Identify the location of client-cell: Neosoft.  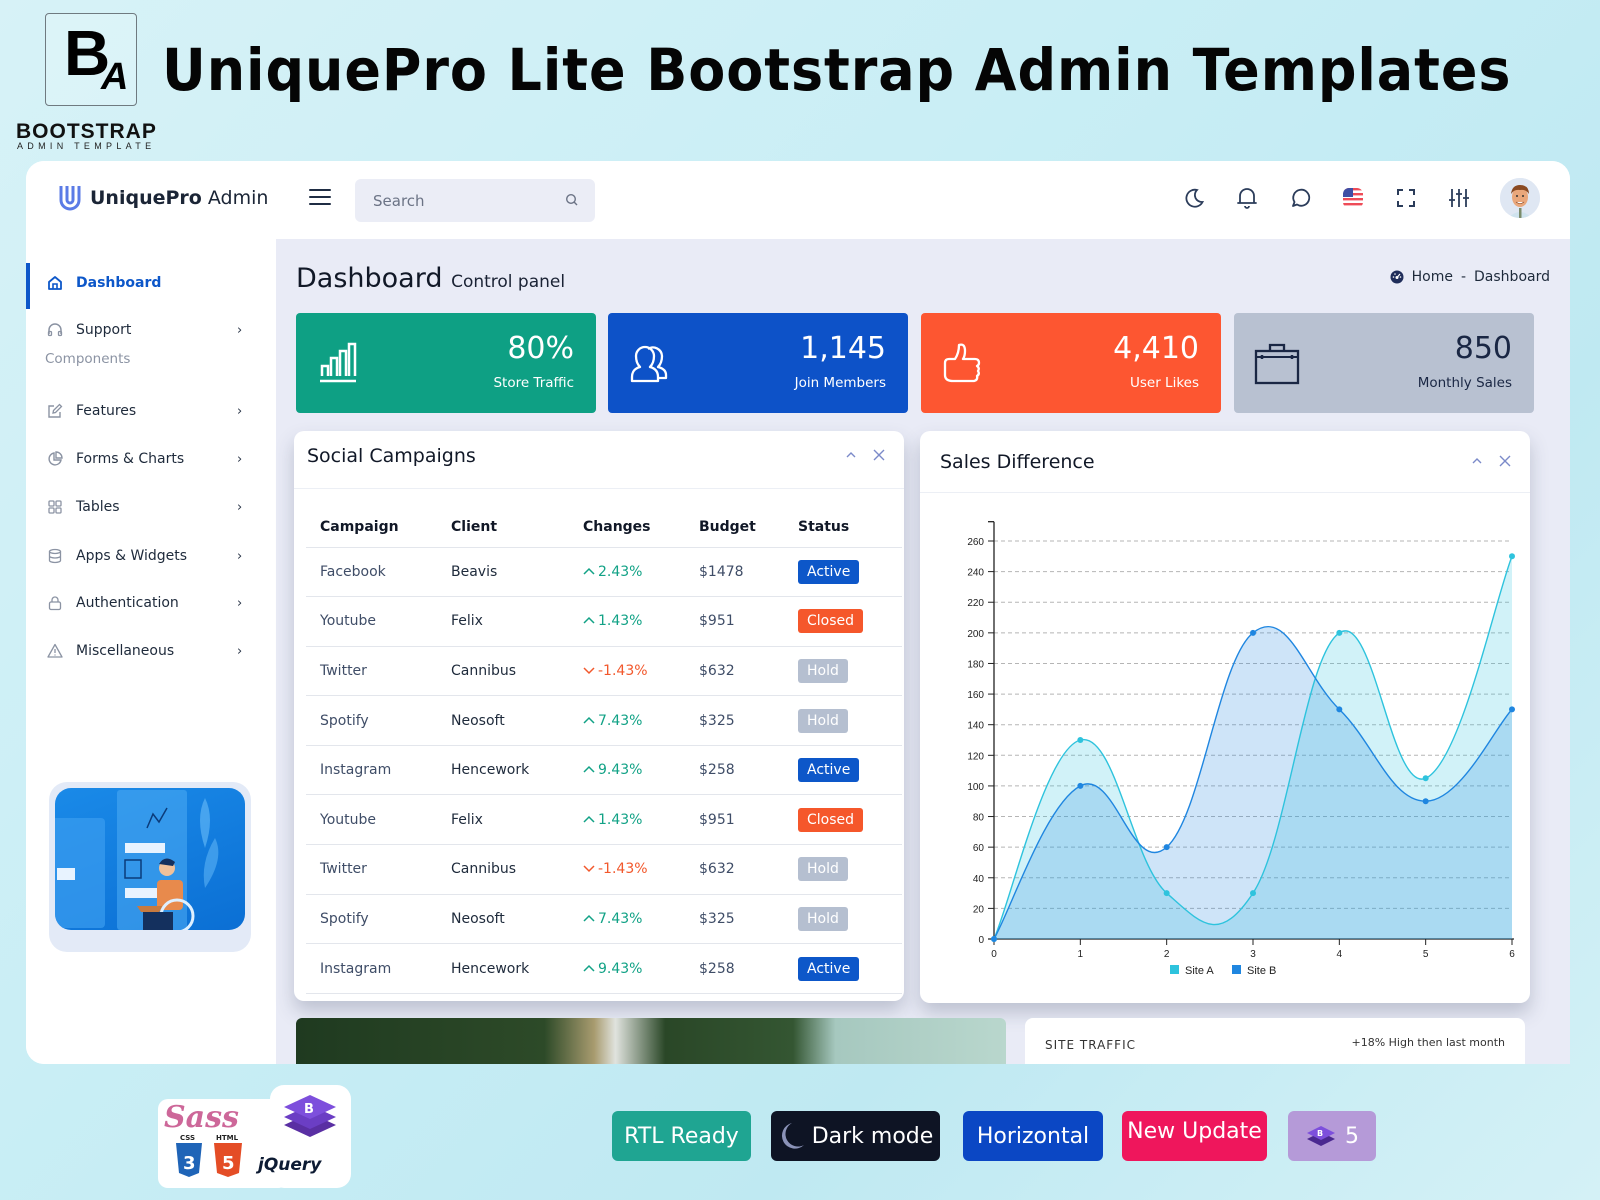
(503, 919).